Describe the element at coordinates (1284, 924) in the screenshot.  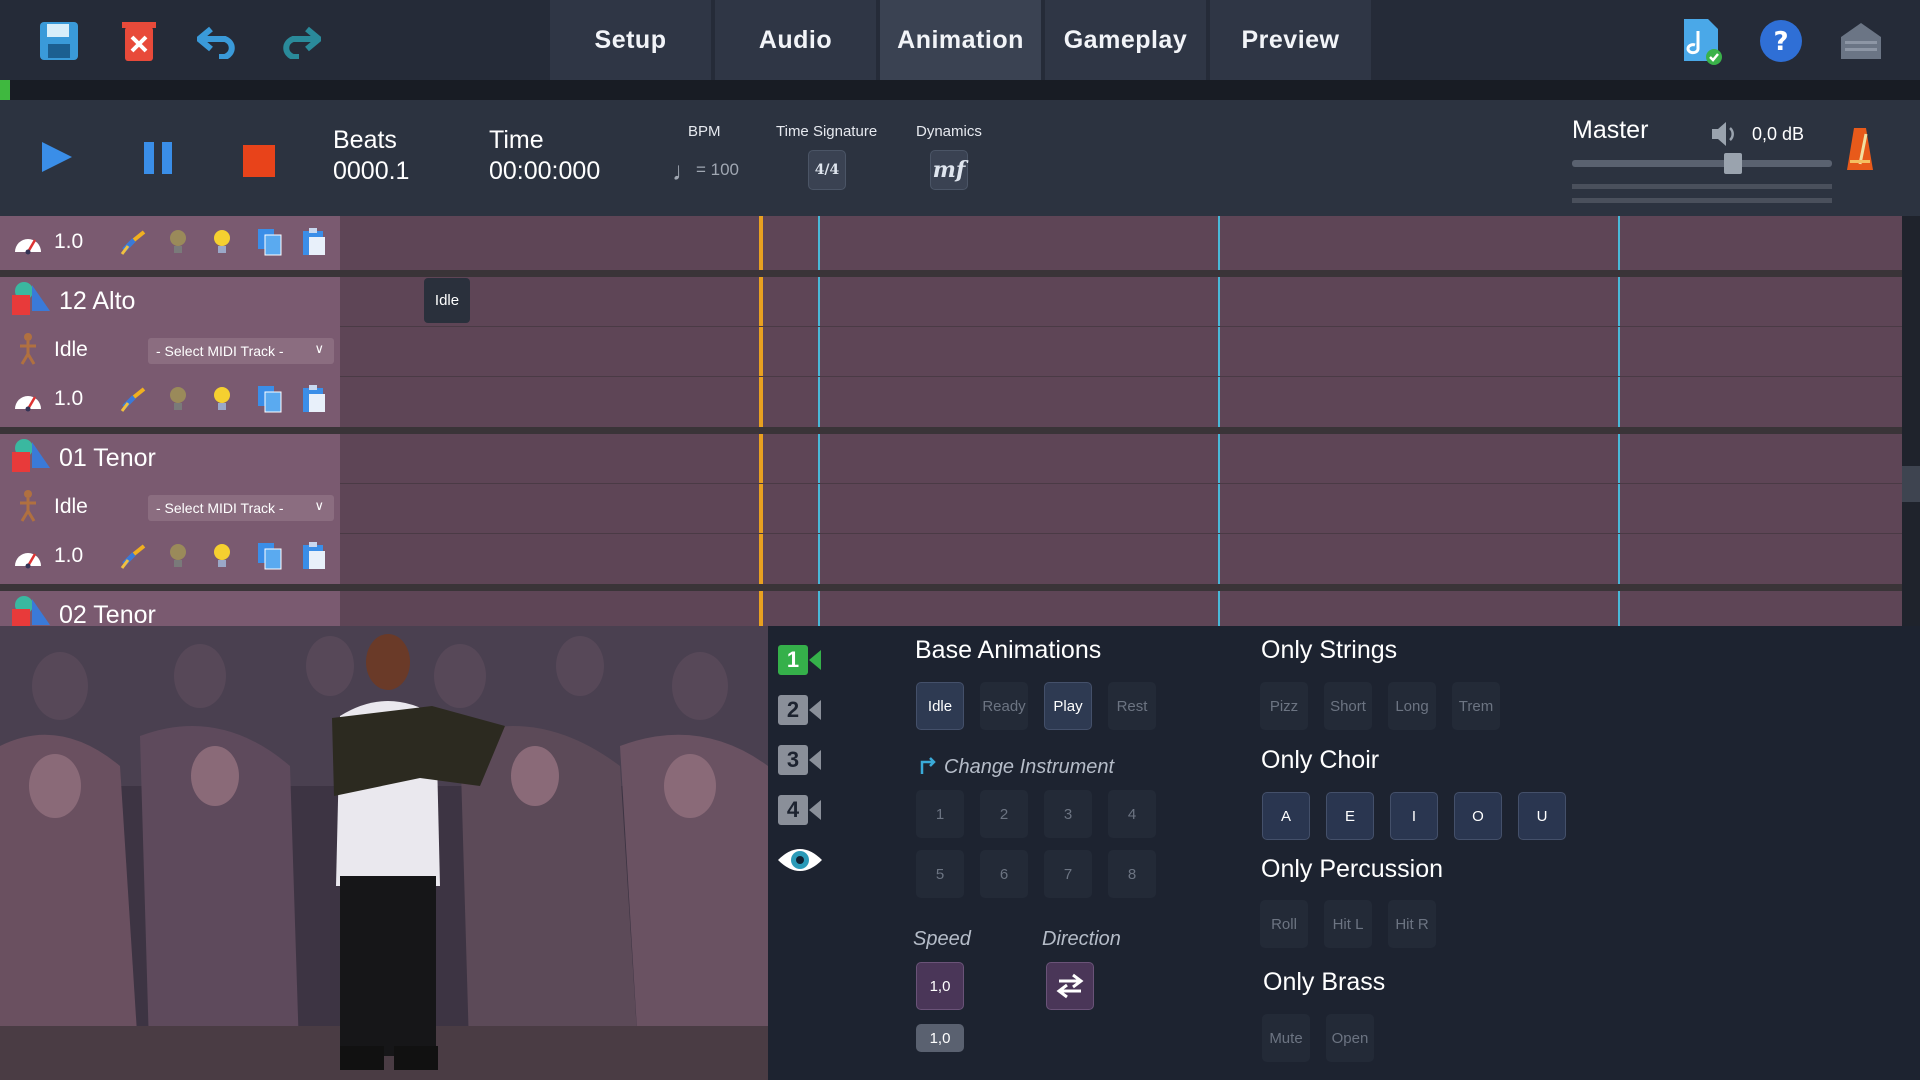
I see `percussion-roll-button: Roll` at that location.